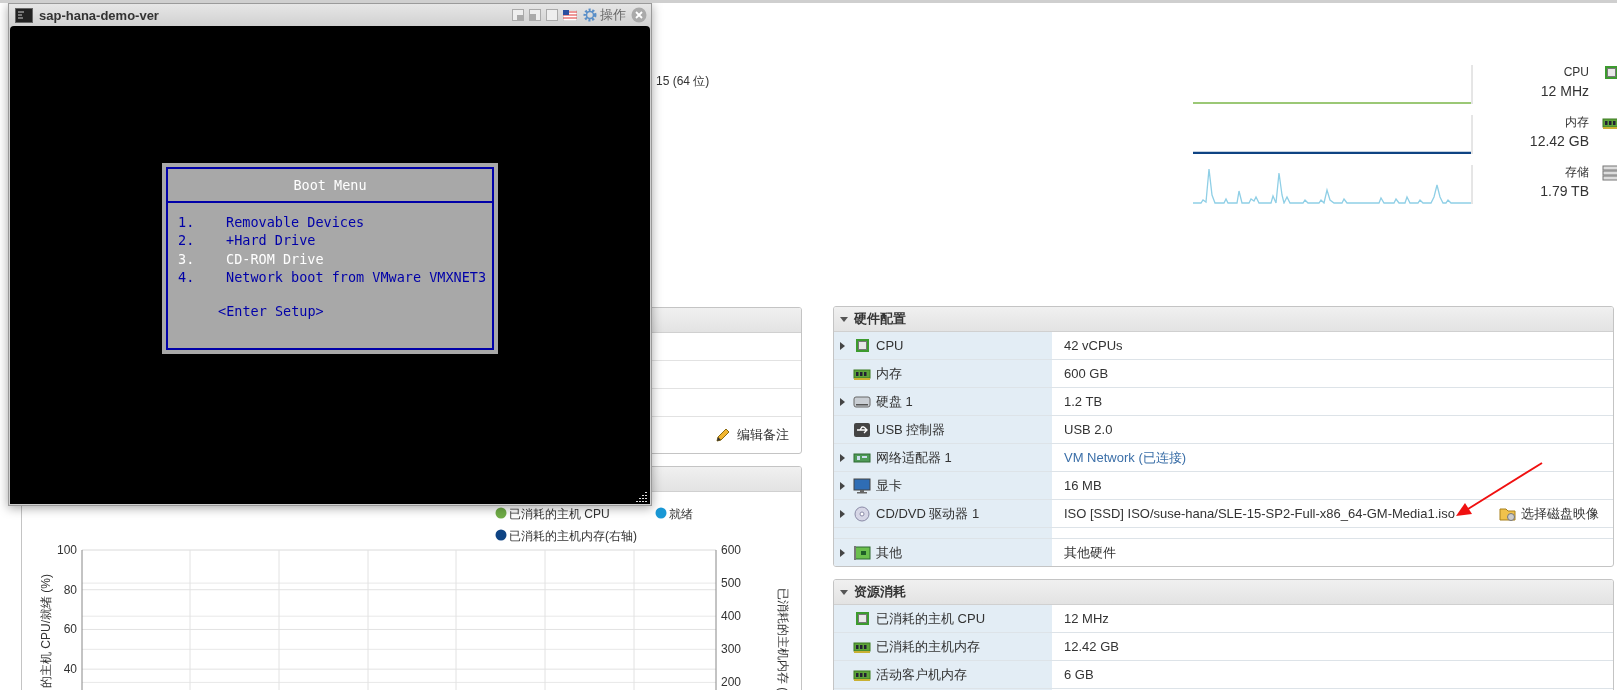 Image resolution: width=1617 pixels, height=690 pixels. I want to click on stat-label: 存储, so click(1577, 172).